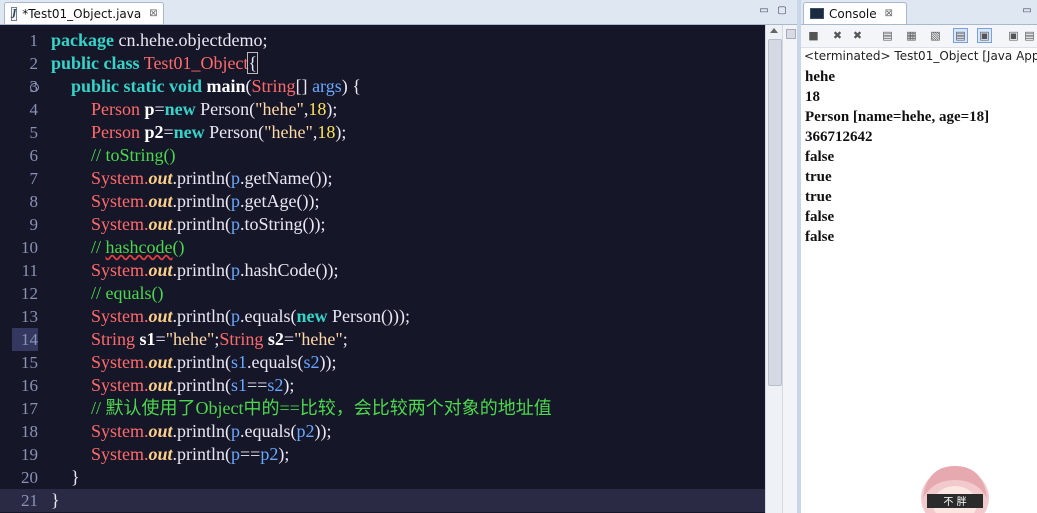  What do you see at coordinates (887, 35) in the screenshot?
I see `clear-console-icon: ▤` at bounding box center [887, 35].